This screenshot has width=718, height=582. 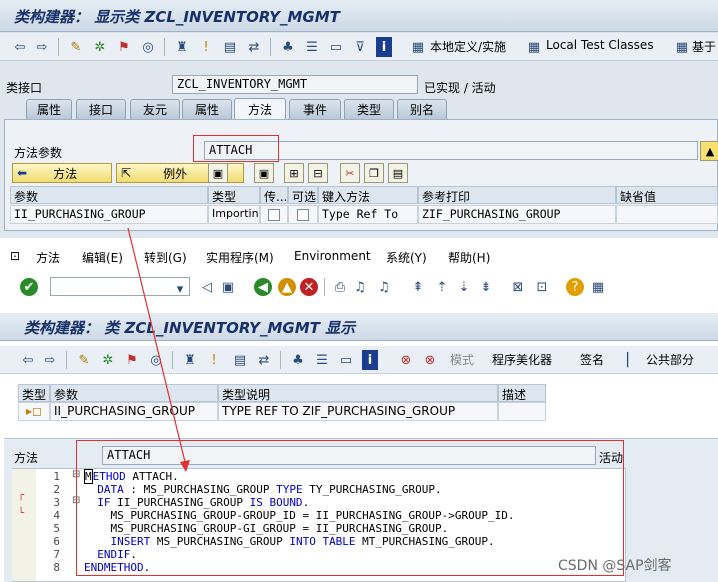 What do you see at coordinates (430, 360) in the screenshot?
I see `session-breakpoint-icon: ⊗` at bounding box center [430, 360].